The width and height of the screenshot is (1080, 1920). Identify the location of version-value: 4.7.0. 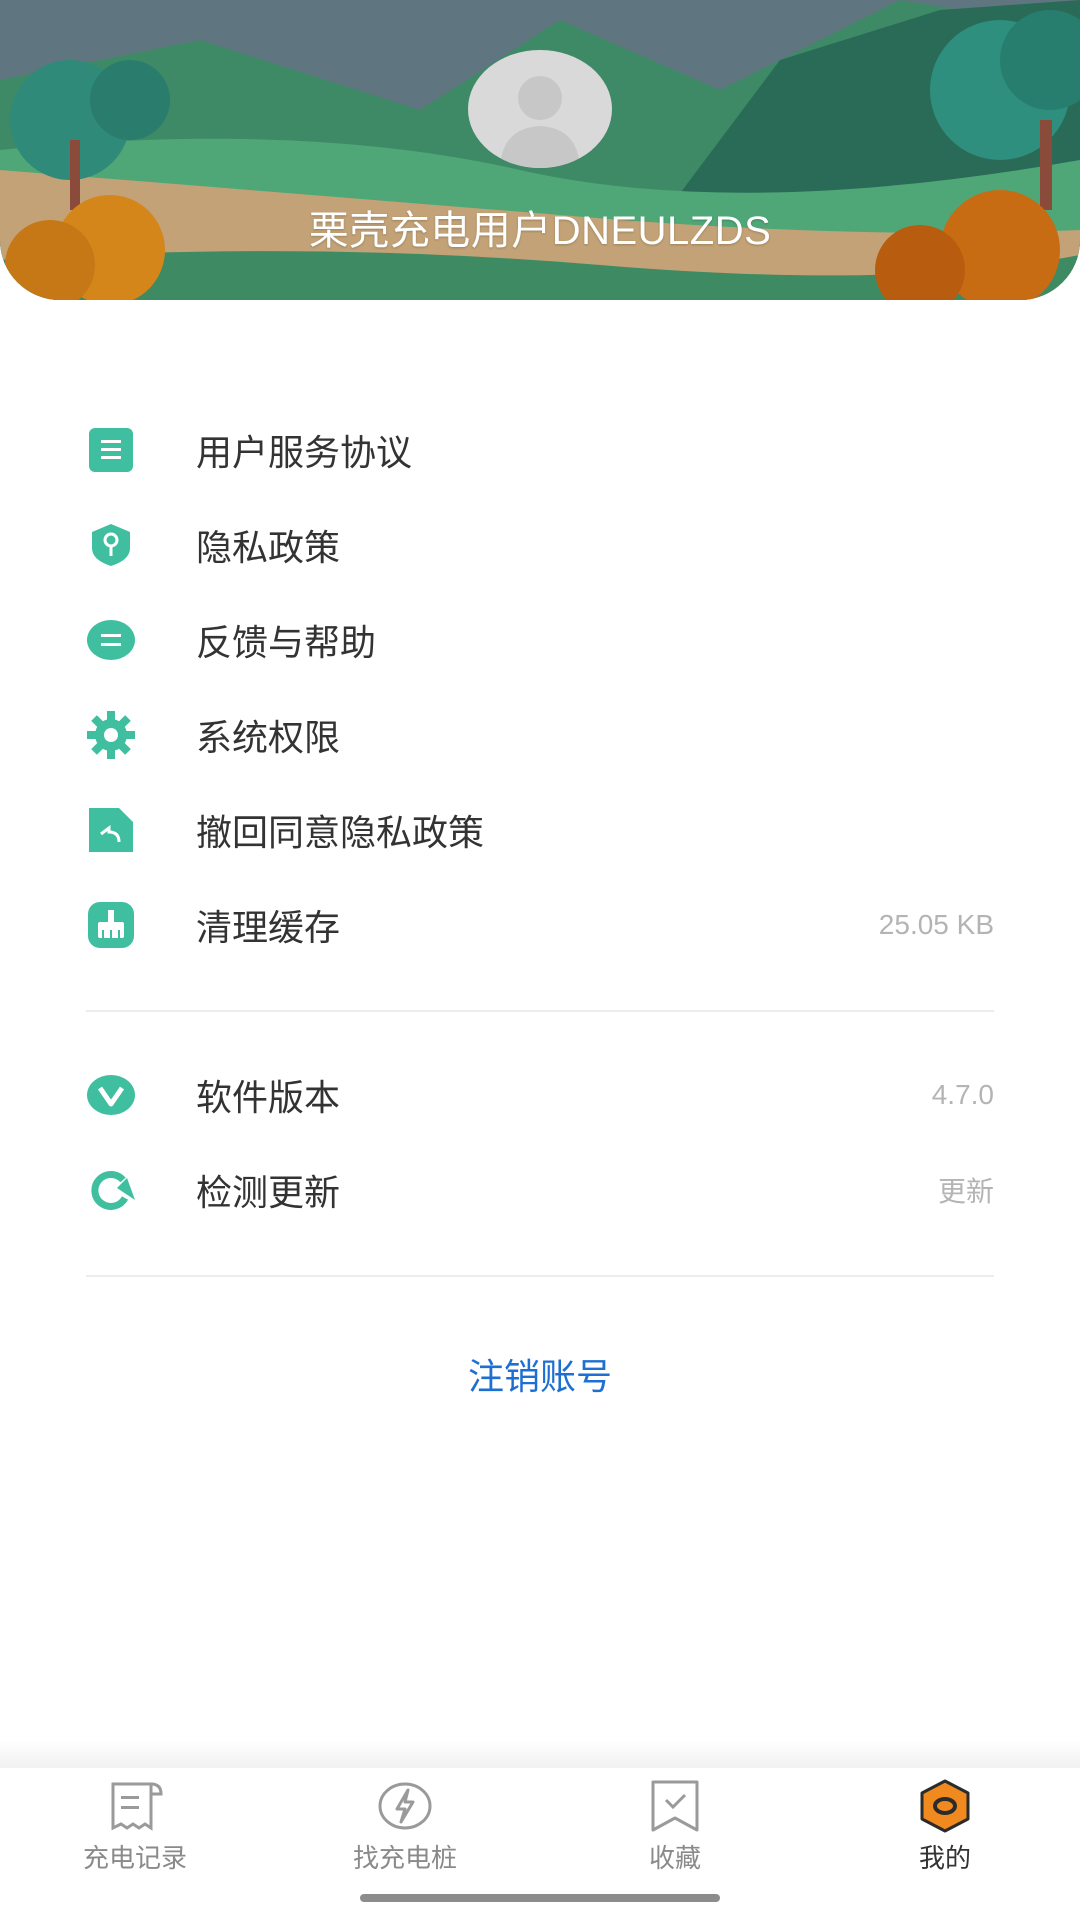
(962, 1094).